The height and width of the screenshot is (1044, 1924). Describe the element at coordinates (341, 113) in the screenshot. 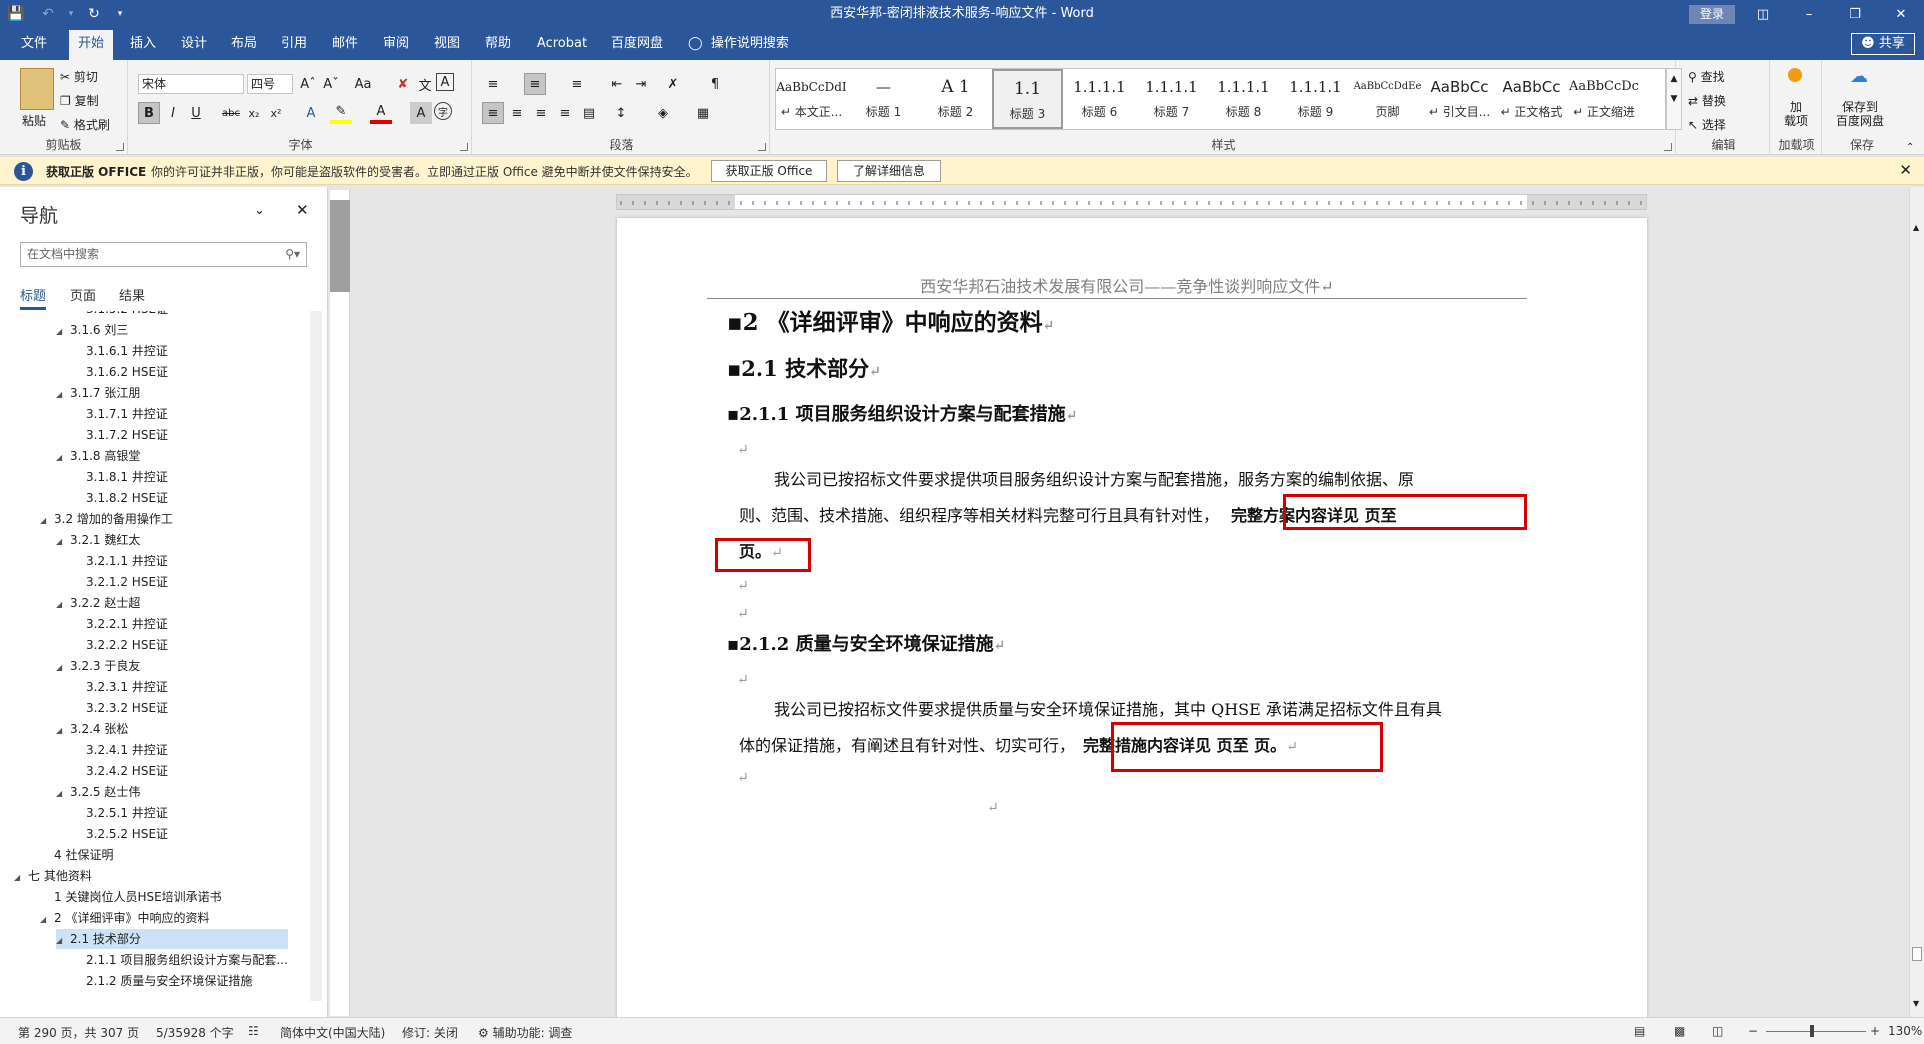

I see `highlight-icon: ✎` at that location.